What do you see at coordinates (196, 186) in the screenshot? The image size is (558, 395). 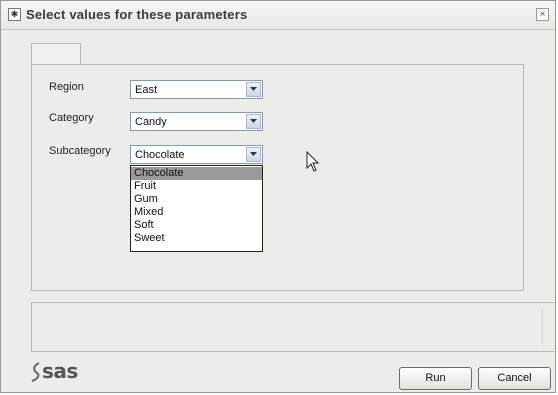 I see `dropdown-option: Fruit` at bounding box center [196, 186].